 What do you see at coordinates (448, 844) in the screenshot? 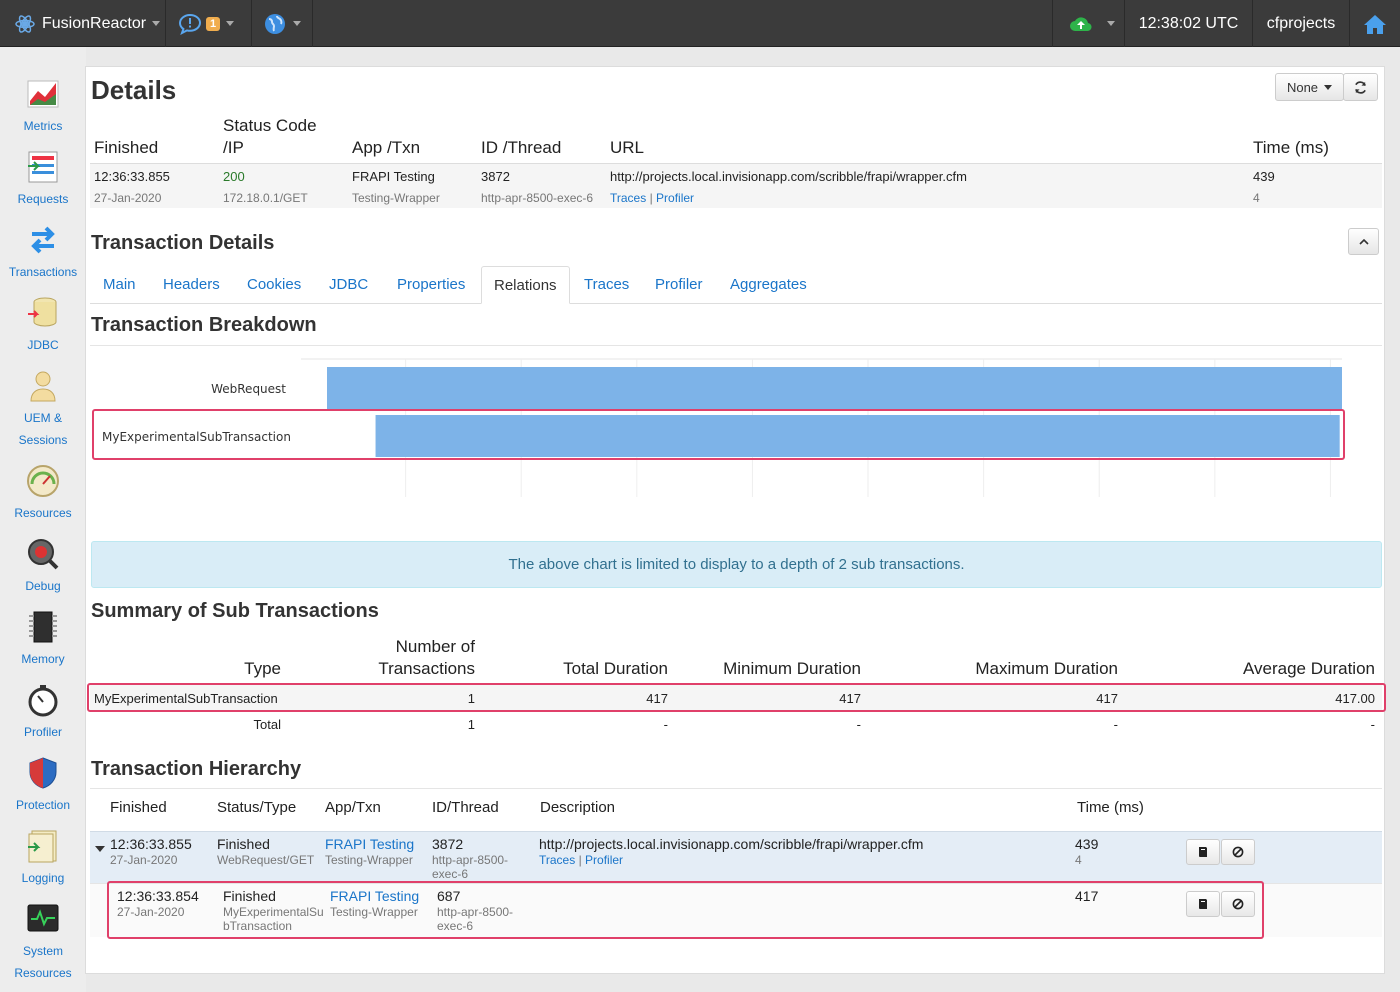
I see `hier-id: 3872` at bounding box center [448, 844].